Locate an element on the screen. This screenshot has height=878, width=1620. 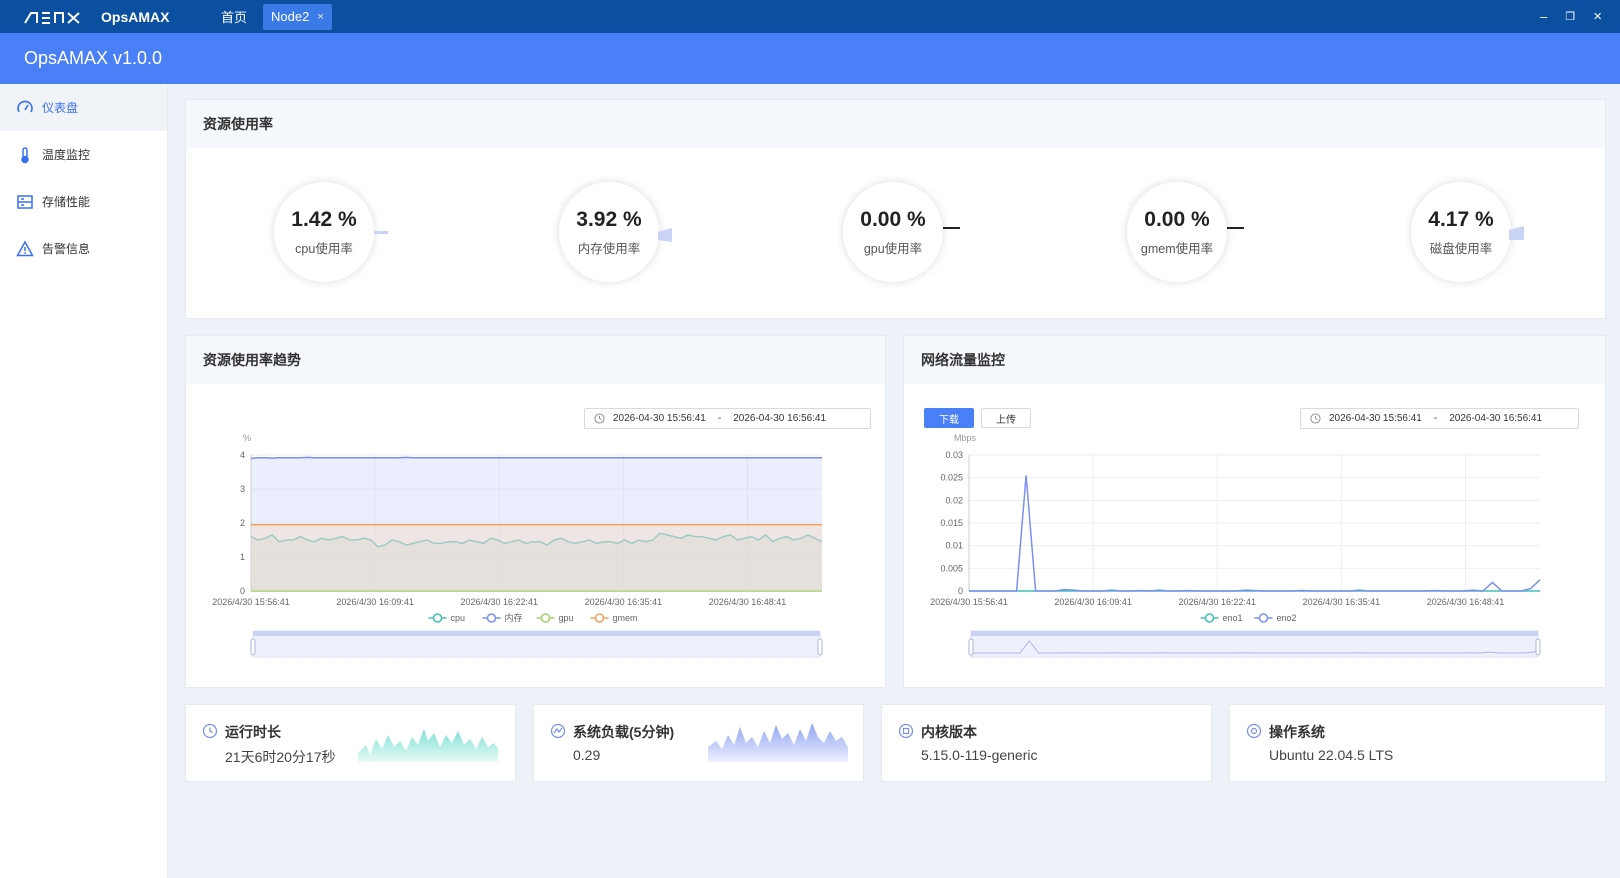
dashboard-icon is located at coordinates (25, 106).